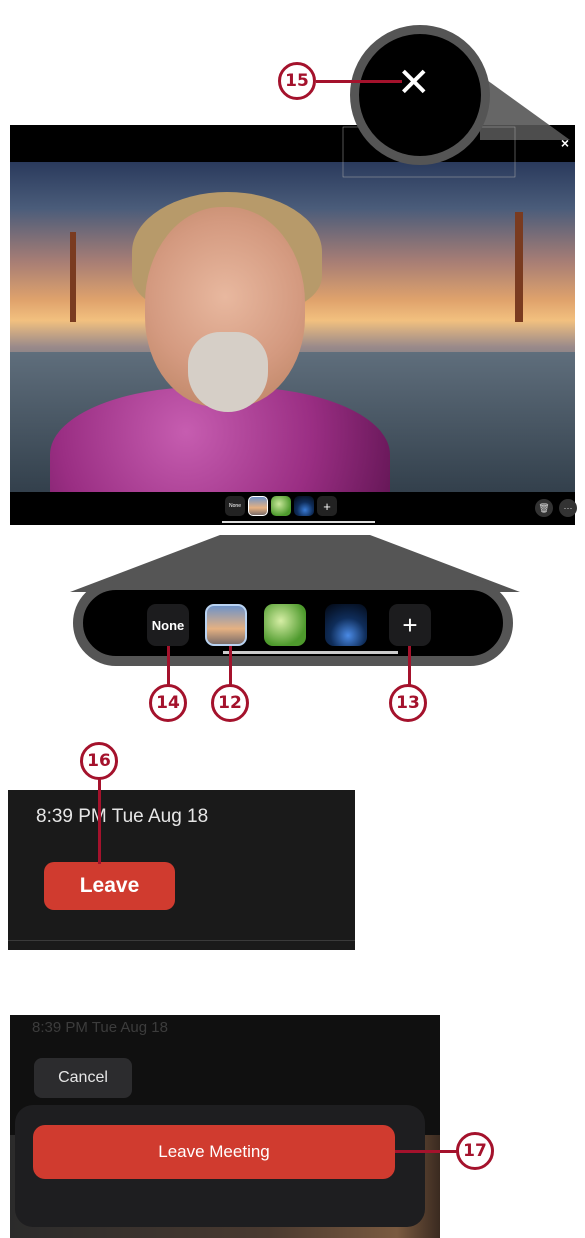 The image size is (585, 1238). What do you see at coordinates (214, 1152) in the screenshot?
I see `leave-meeting-button: Leave Meeting` at bounding box center [214, 1152].